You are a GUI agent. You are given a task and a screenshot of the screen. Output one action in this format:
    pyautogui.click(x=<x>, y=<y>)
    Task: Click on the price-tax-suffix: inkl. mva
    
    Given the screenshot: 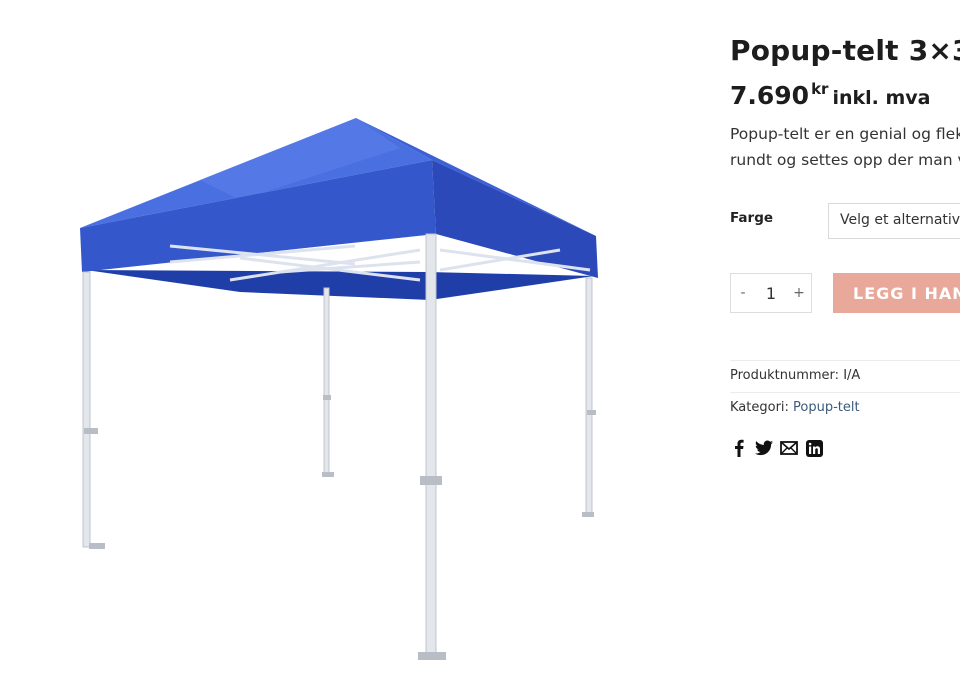 What is the action you would take?
    pyautogui.click(x=881, y=98)
    